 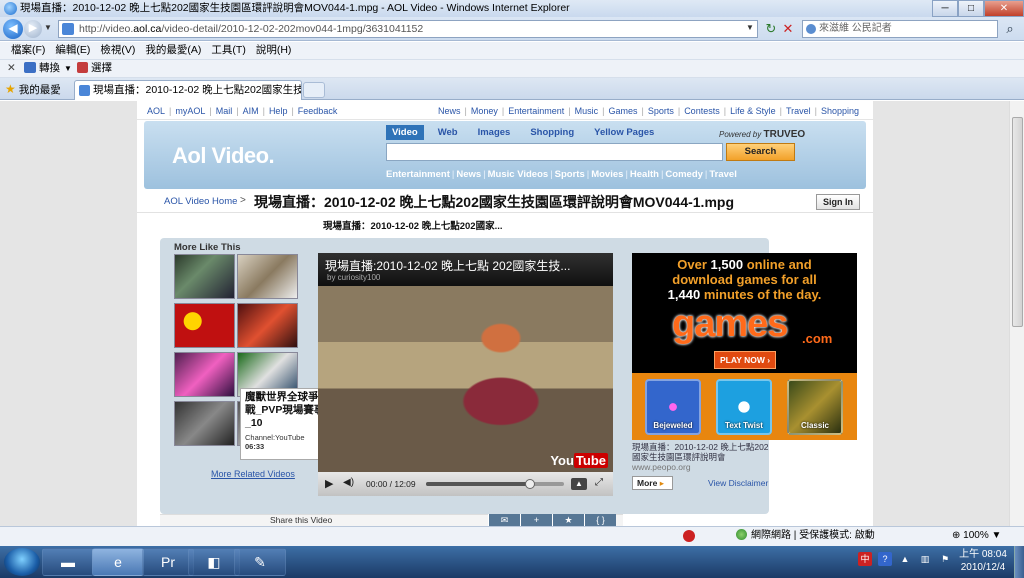 I want to click on aol-channel-link-1: Money, so click(x=484, y=111).